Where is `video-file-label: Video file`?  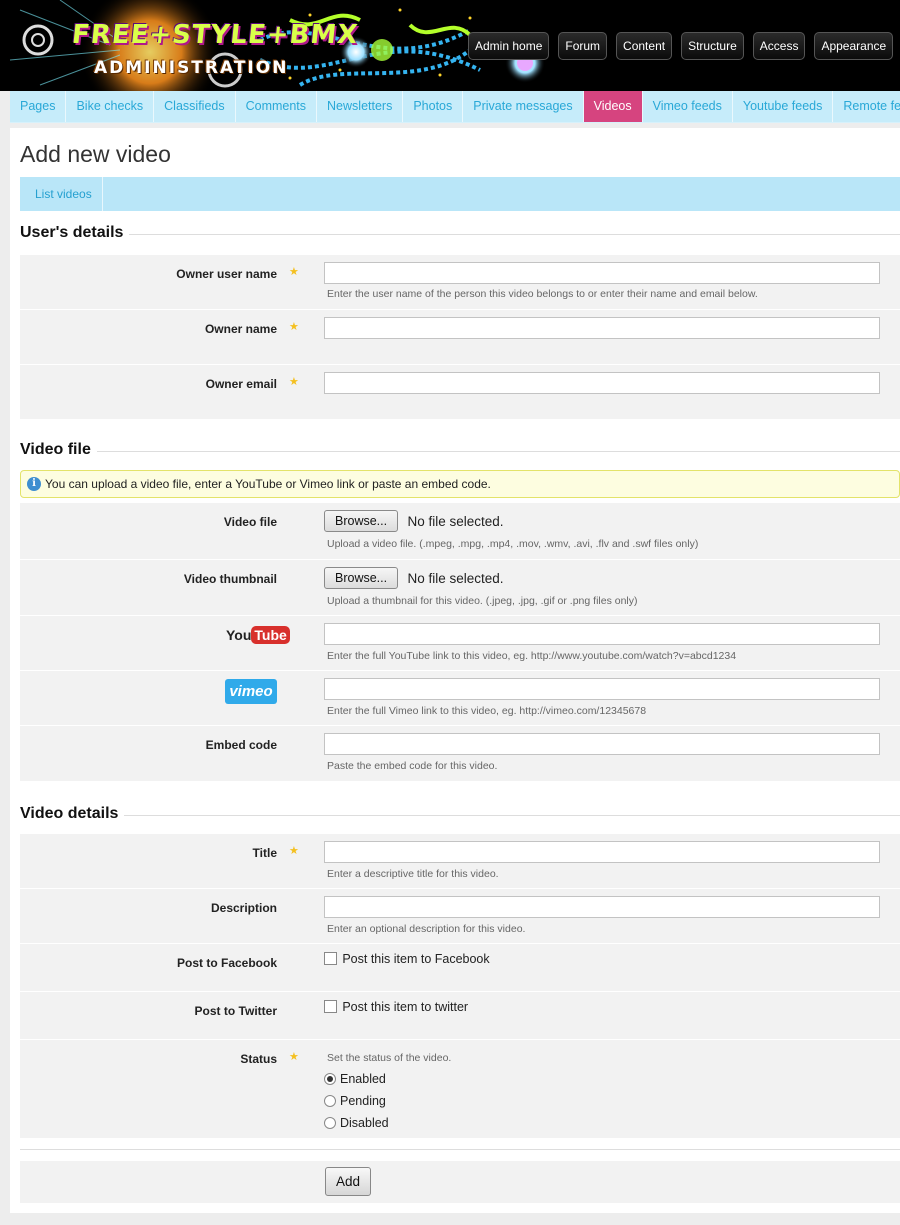 video-file-label: Video file is located at coordinates (250, 522).